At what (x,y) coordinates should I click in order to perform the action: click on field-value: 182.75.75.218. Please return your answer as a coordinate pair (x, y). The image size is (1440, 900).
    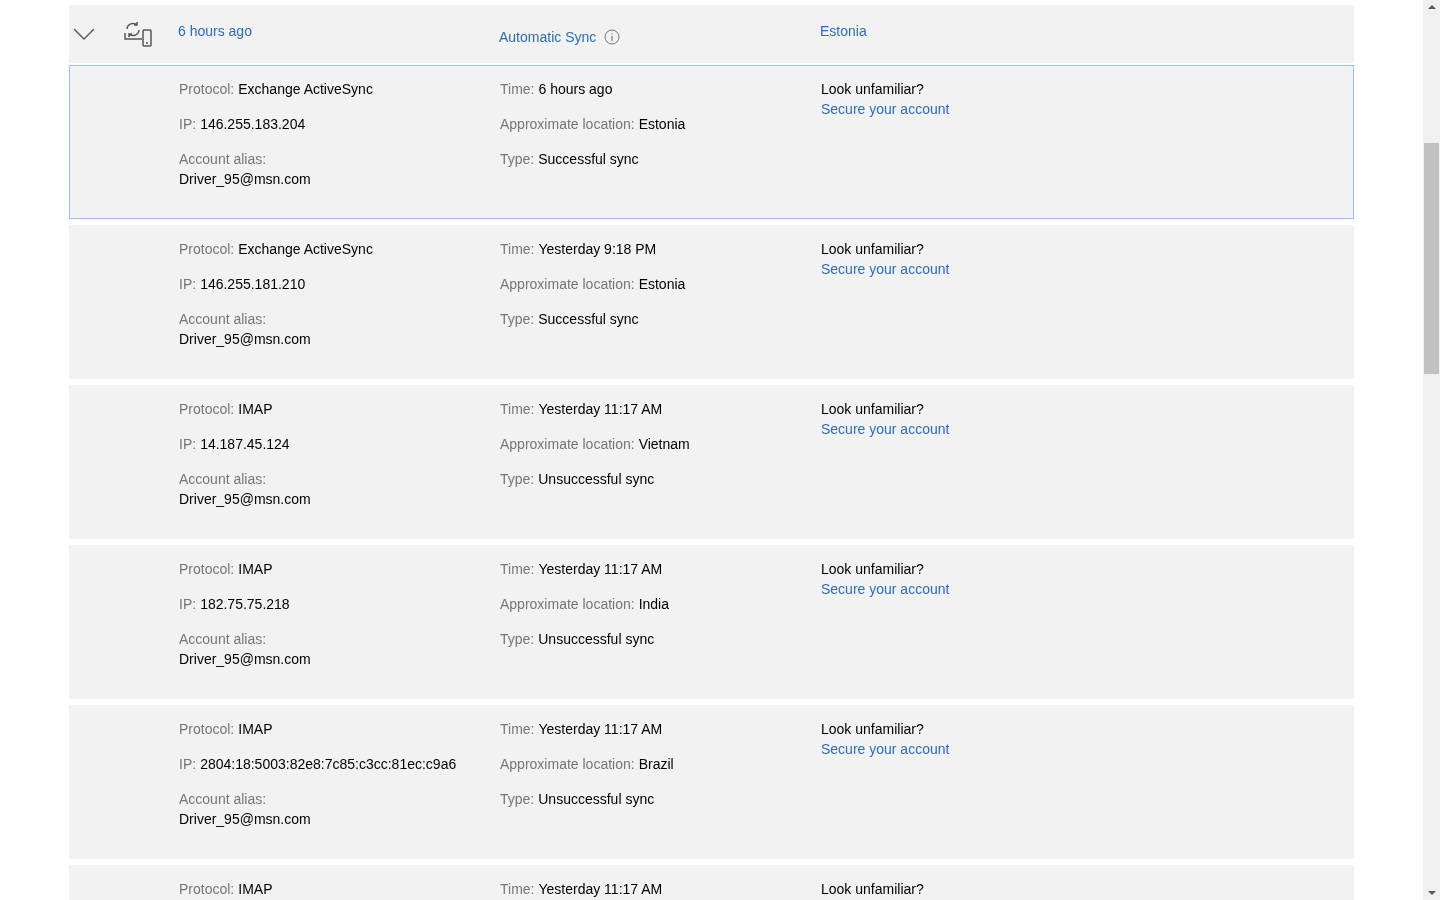
    Looking at the image, I should click on (245, 604).